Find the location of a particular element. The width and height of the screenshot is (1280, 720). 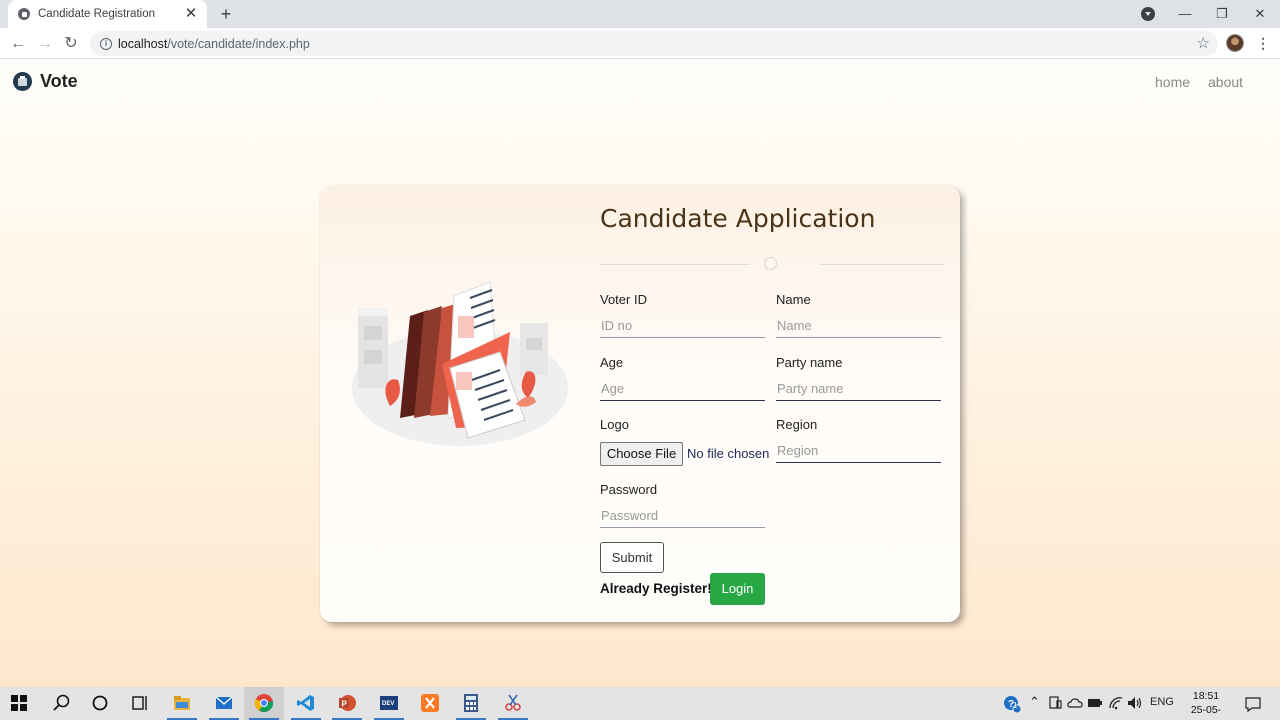

browser-menu-icon: ⋮ is located at coordinates (1263, 43).